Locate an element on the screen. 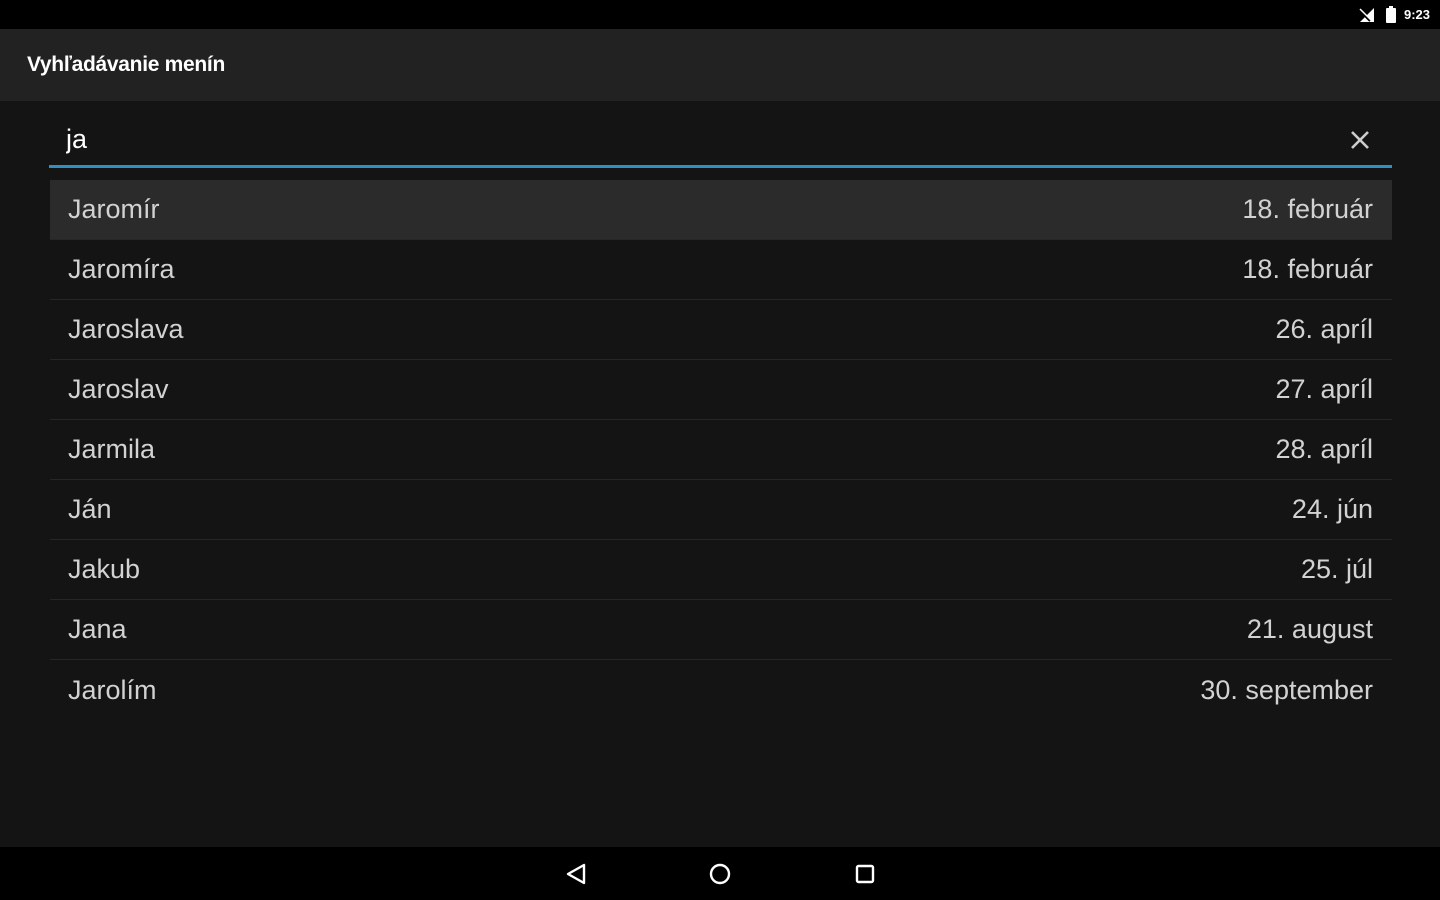  list-item: Jaromír 18. február is located at coordinates (721, 210).